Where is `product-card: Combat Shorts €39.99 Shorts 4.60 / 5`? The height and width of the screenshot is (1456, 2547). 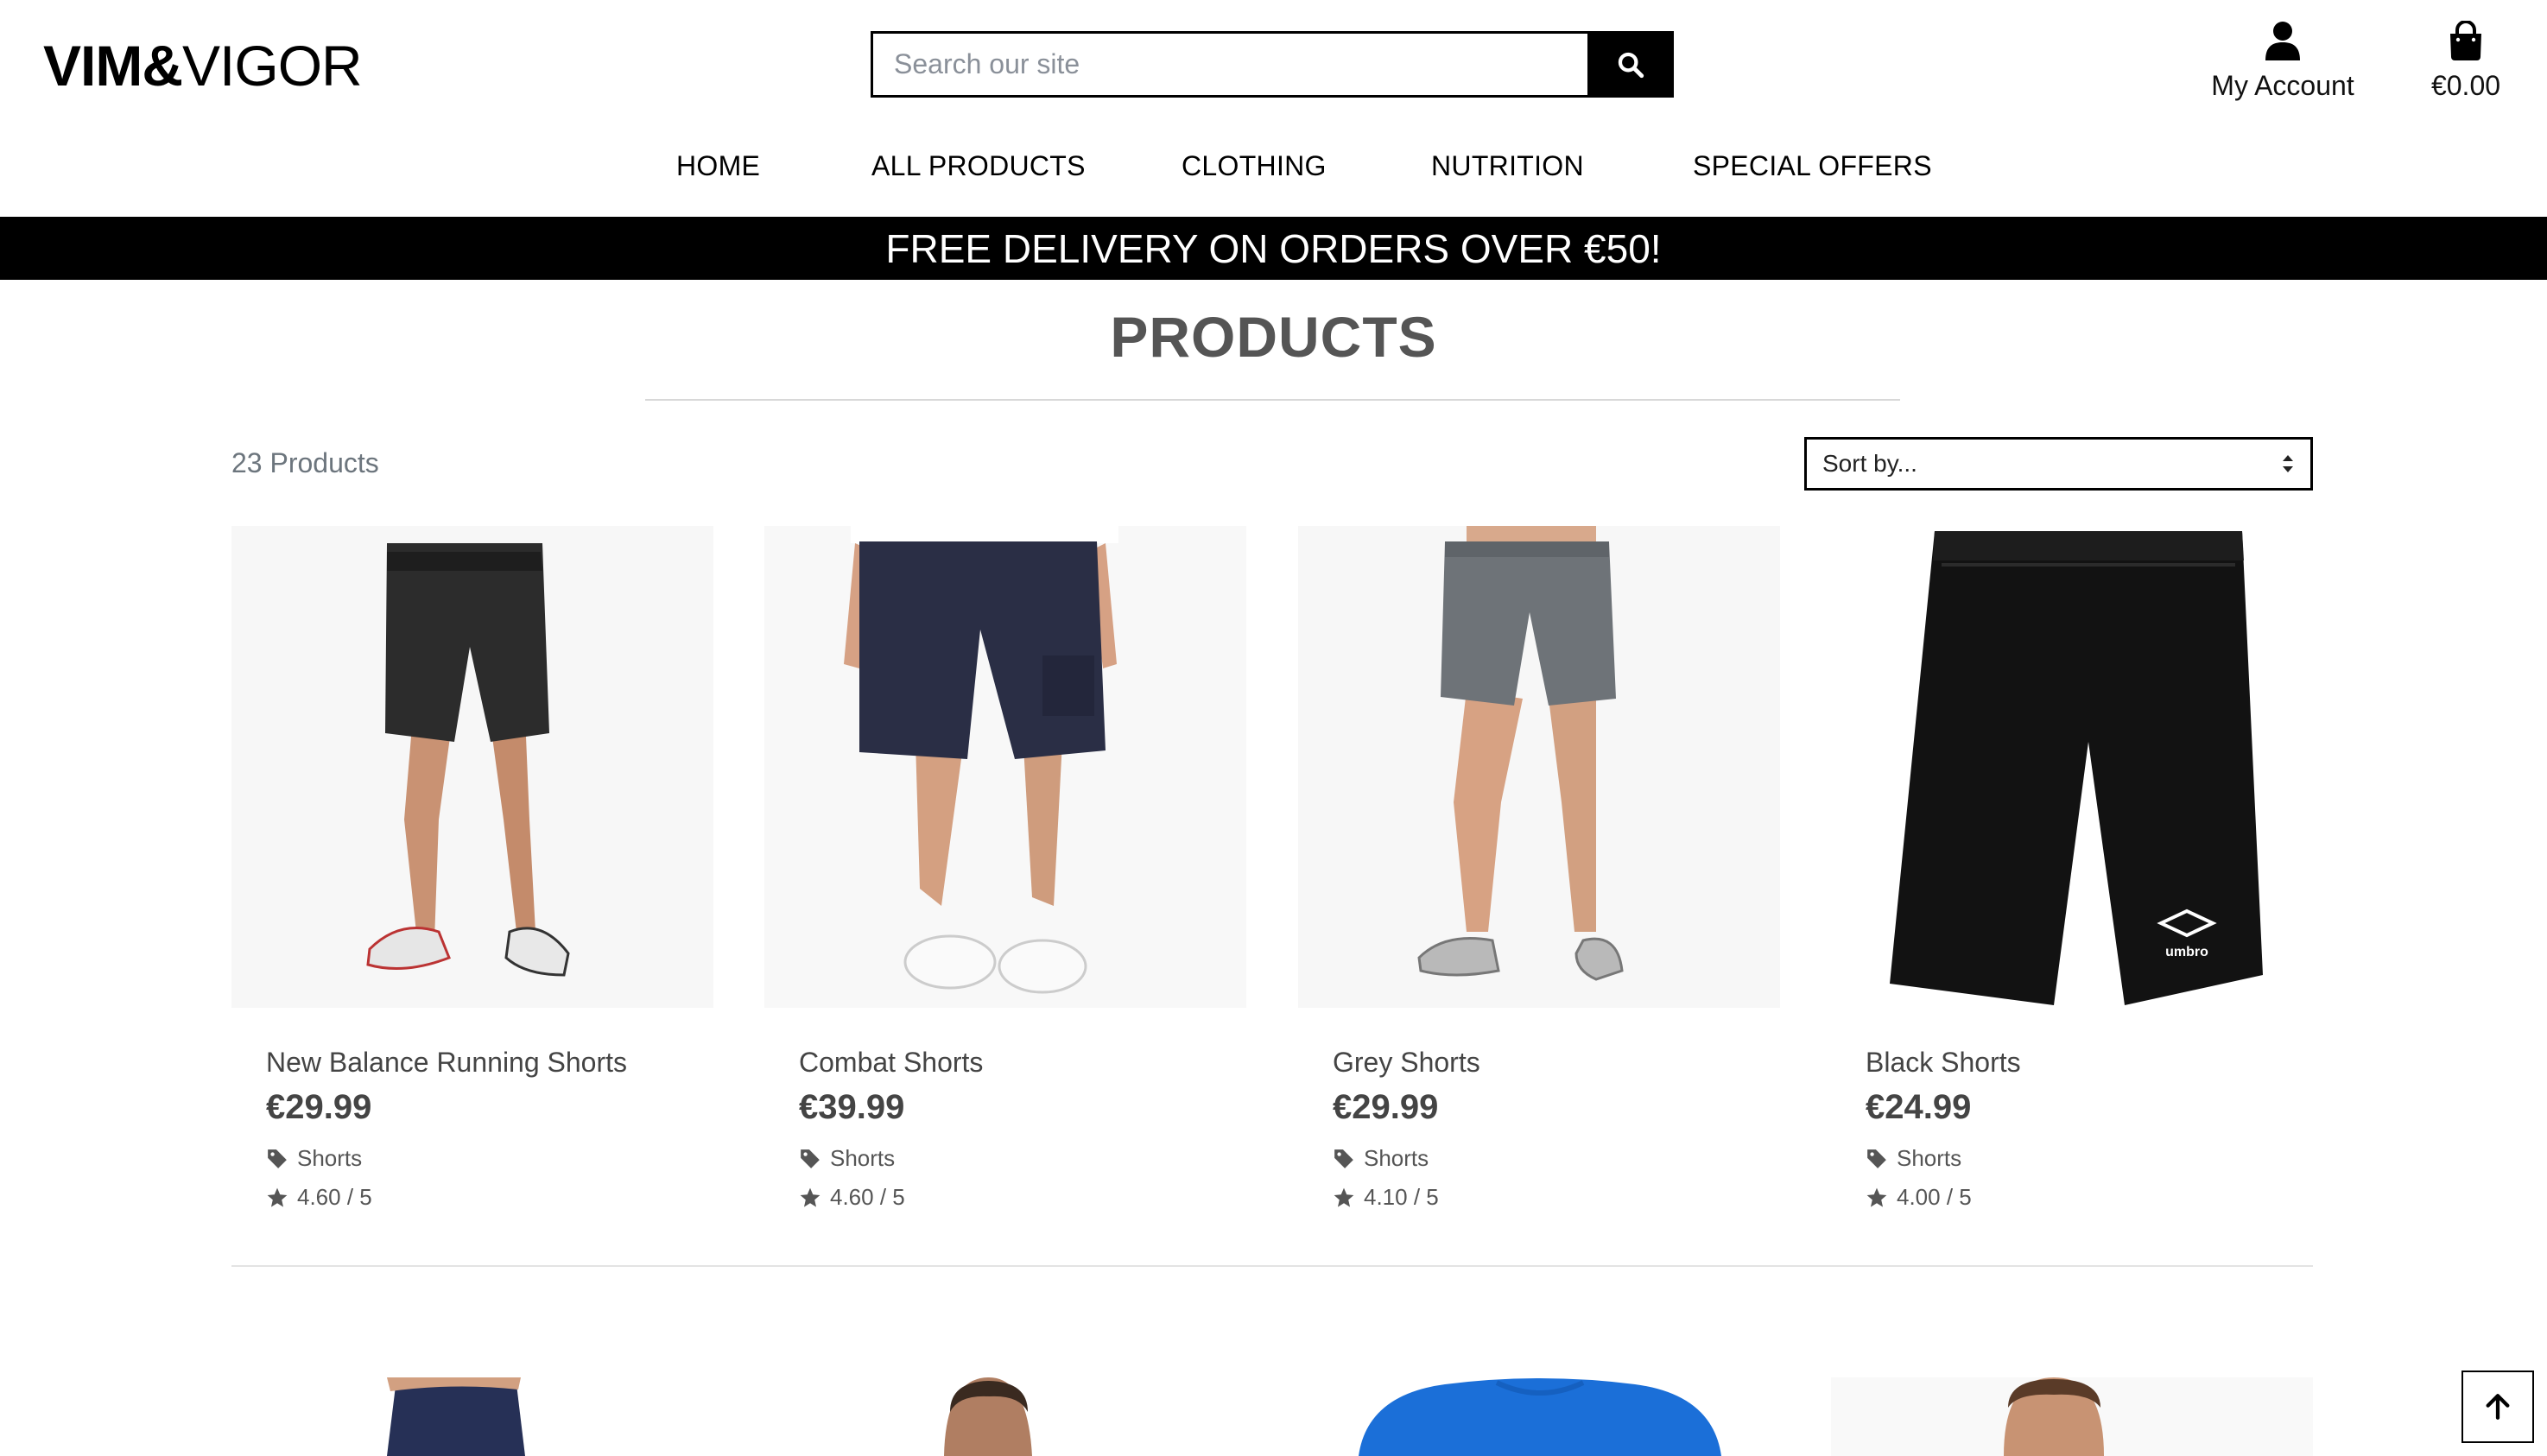
product-card: Combat Shorts €39.99 Shorts 4.60 / 5 is located at coordinates (1005, 868).